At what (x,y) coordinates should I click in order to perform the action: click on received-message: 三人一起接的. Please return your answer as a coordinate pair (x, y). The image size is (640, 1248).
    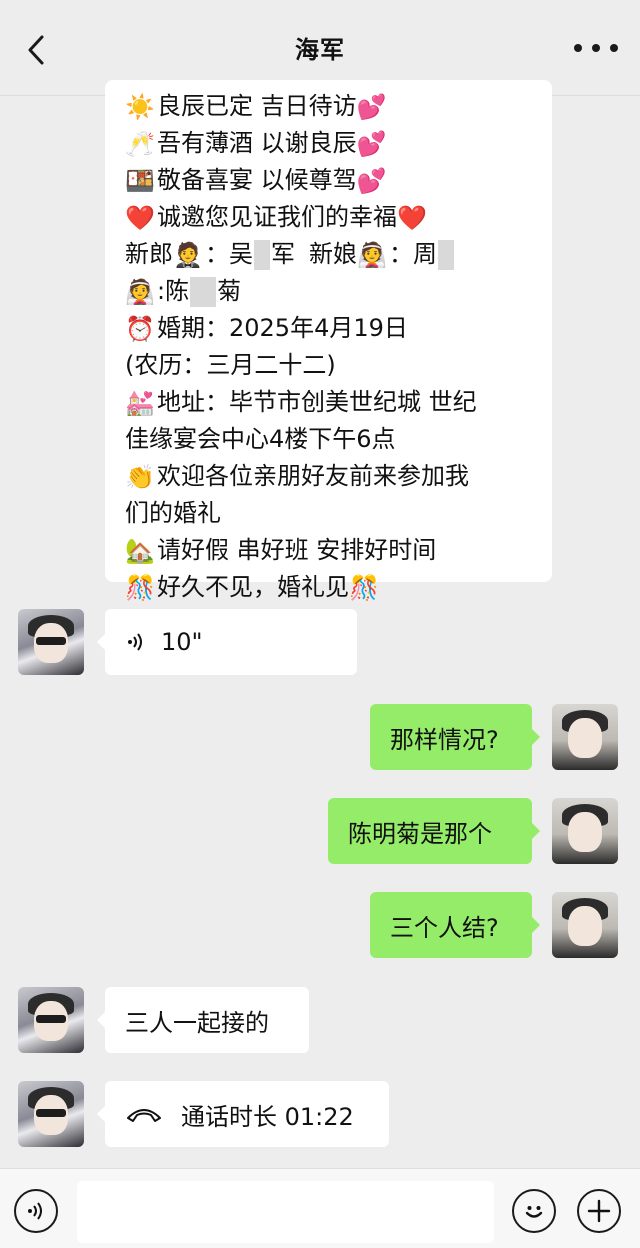
    Looking at the image, I should click on (203, 1020).